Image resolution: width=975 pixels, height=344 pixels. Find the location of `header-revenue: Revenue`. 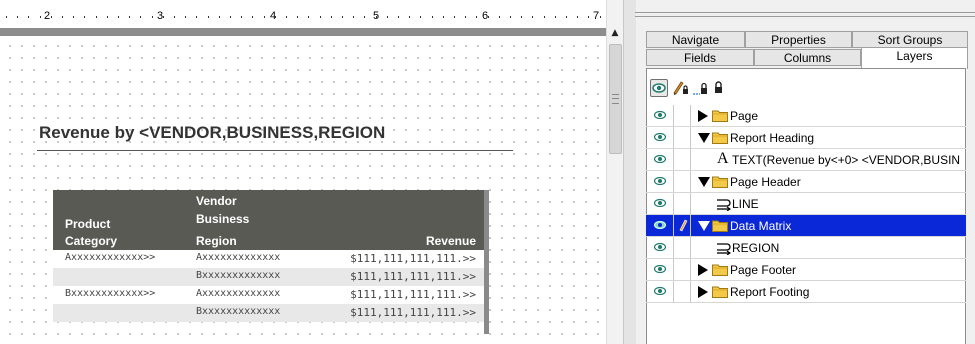

header-revenue: Revenue is located at coordinates (450, 241).